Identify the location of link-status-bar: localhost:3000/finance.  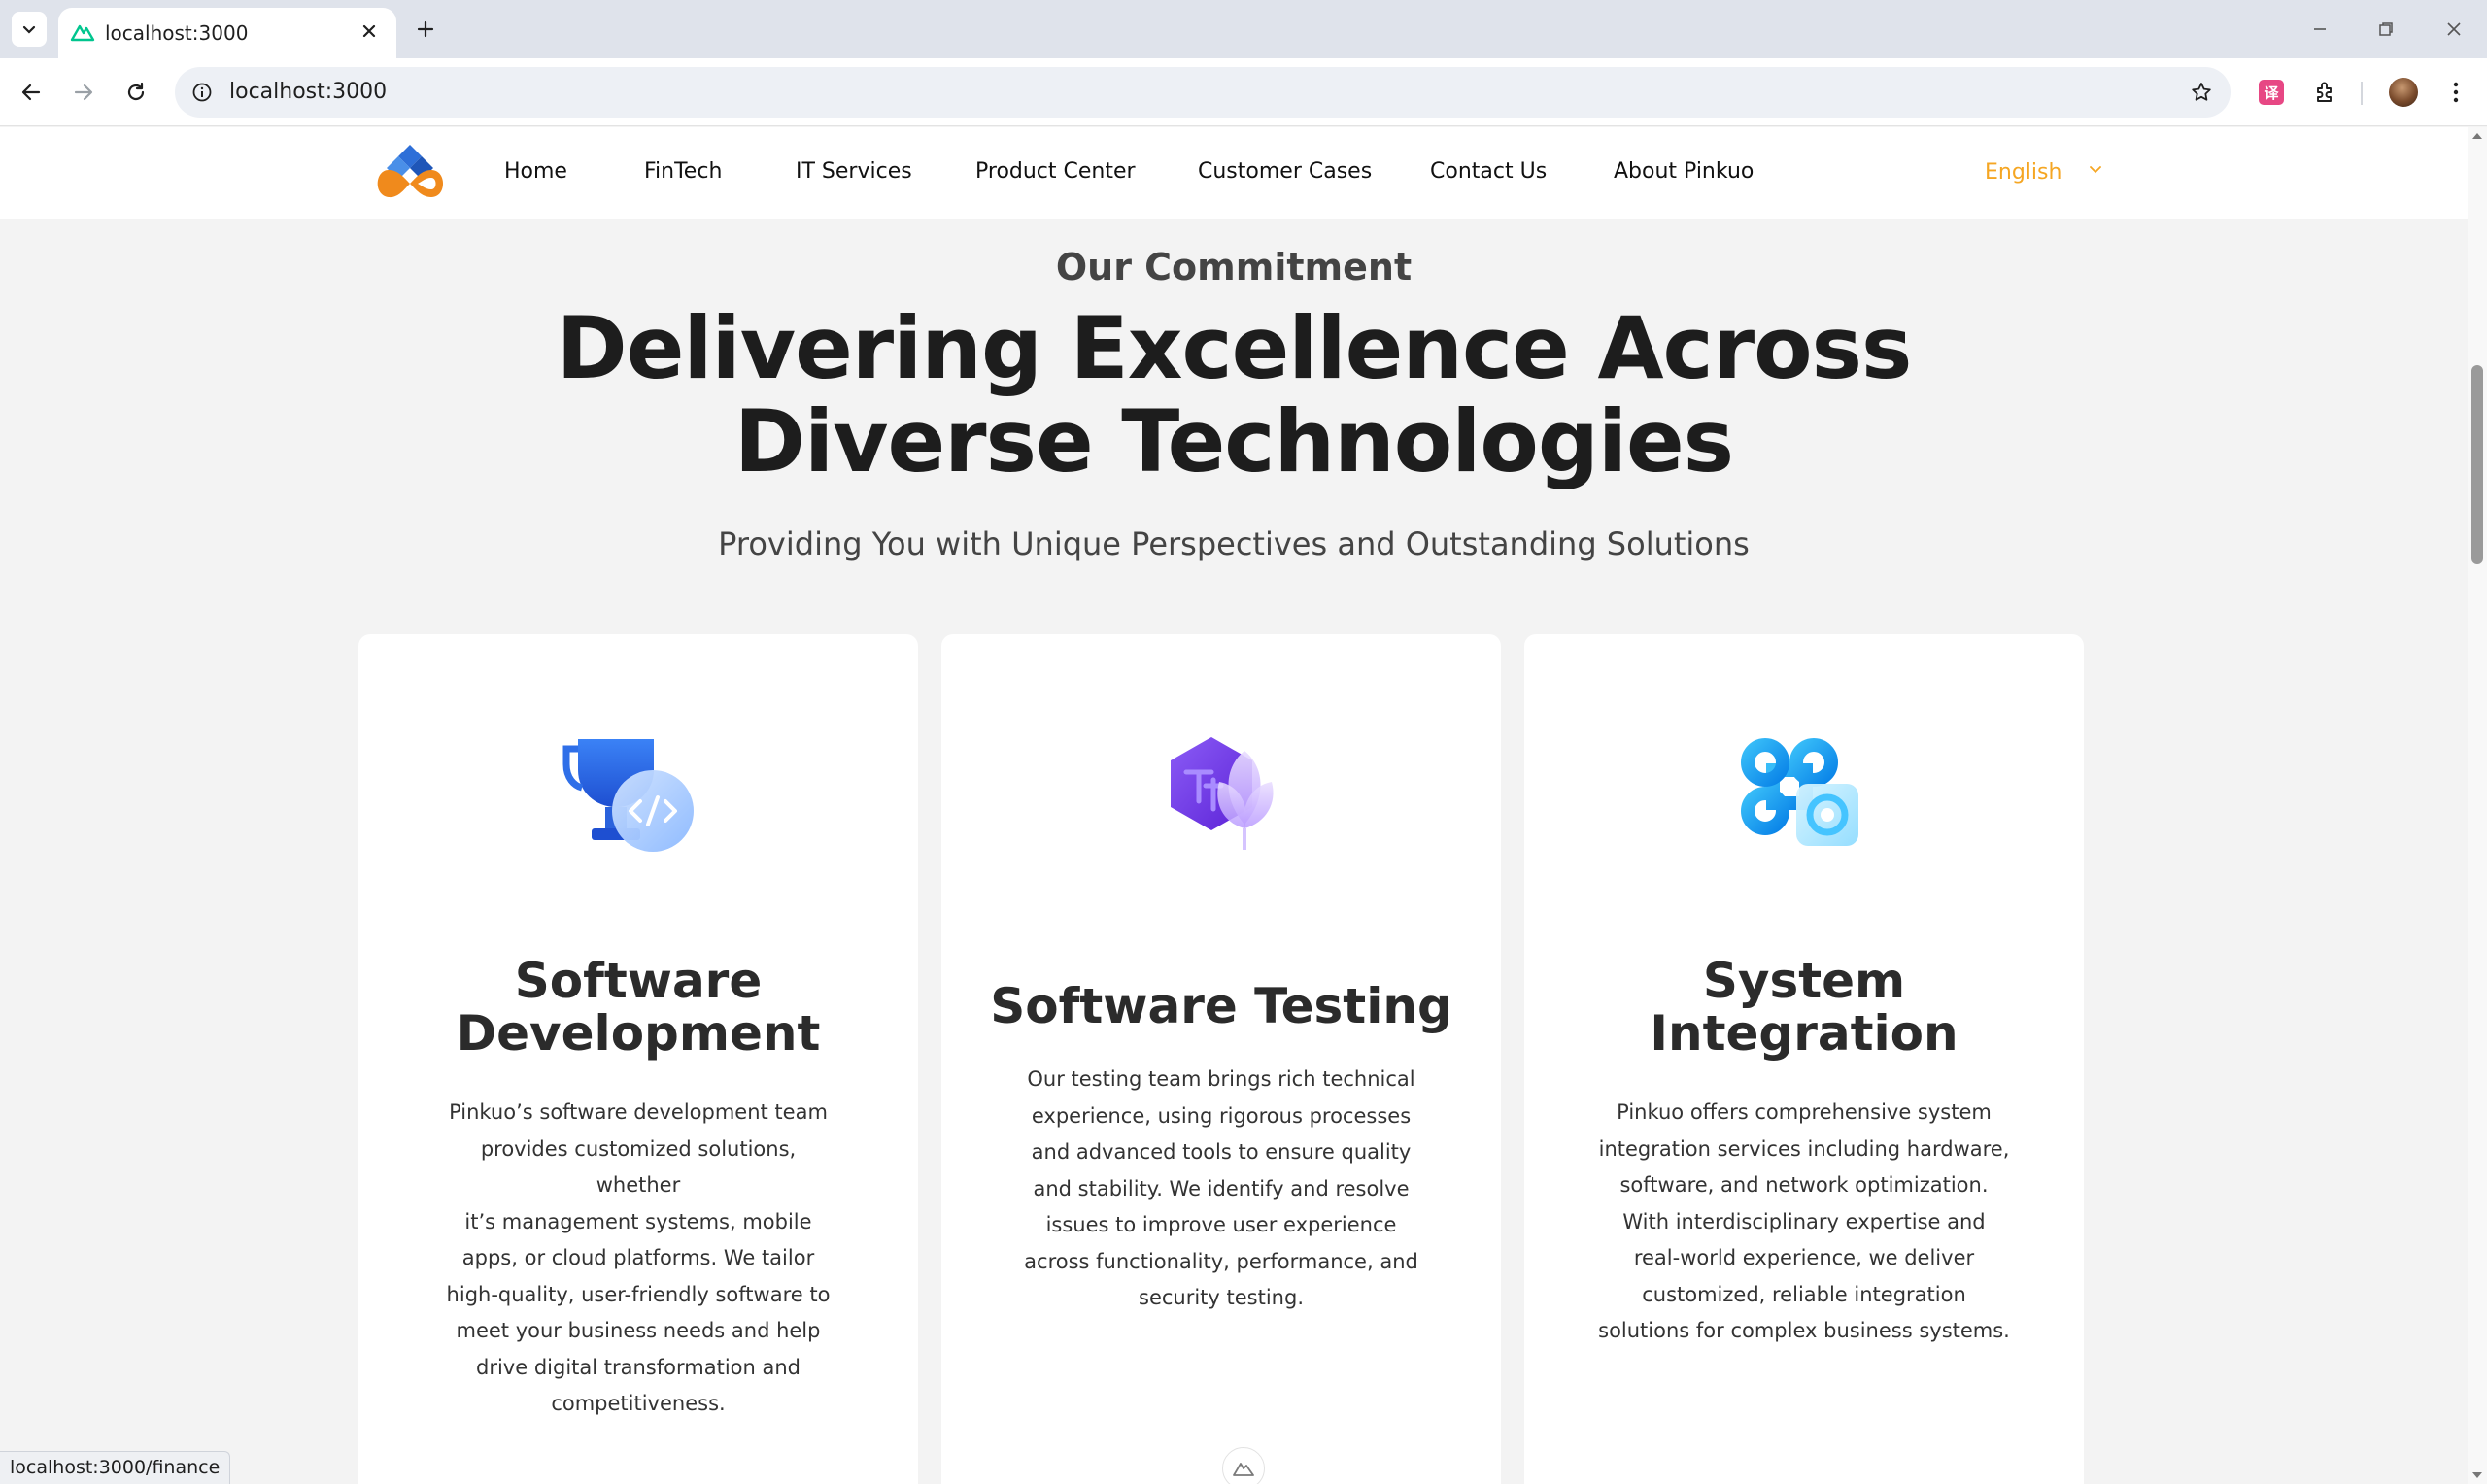
(115, 1468).